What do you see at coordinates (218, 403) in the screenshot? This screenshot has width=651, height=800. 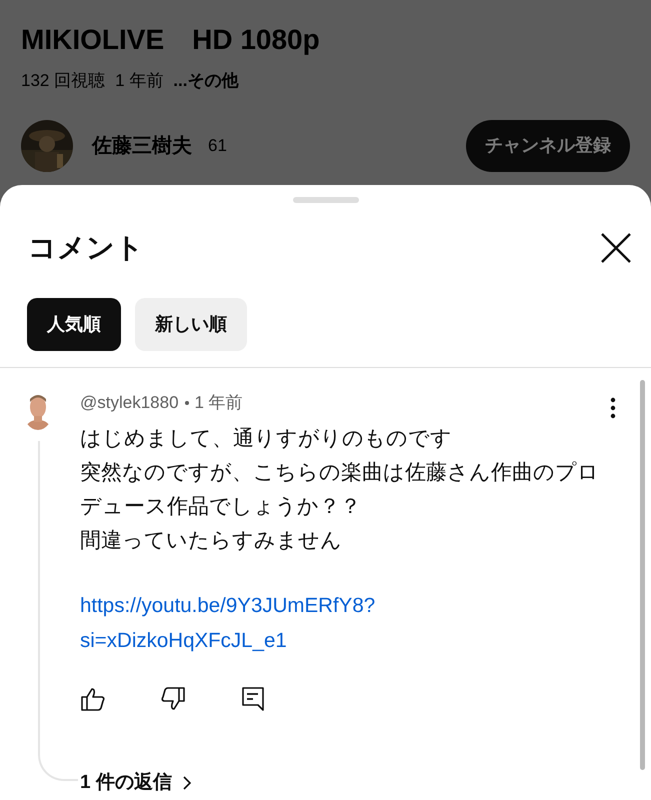 I see `comment-age: 1 年前` at bounding box center [218, 403].